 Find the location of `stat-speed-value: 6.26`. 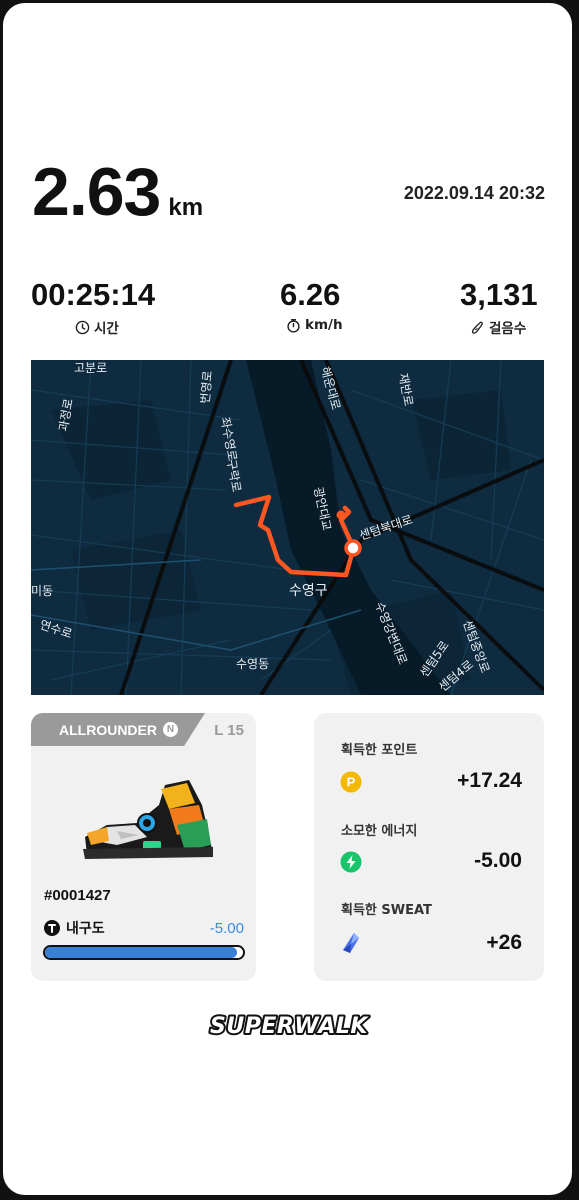

stat-speed-value: 6.26 is located at coordinates (310, 294).